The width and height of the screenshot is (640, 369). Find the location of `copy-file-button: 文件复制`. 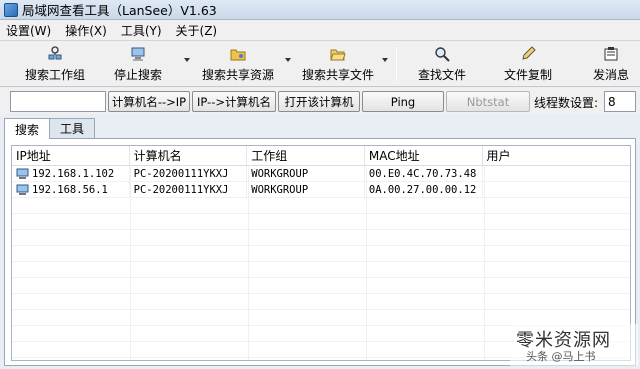

copy-file-button: 文件复制 is located at coordinates (528, 64).